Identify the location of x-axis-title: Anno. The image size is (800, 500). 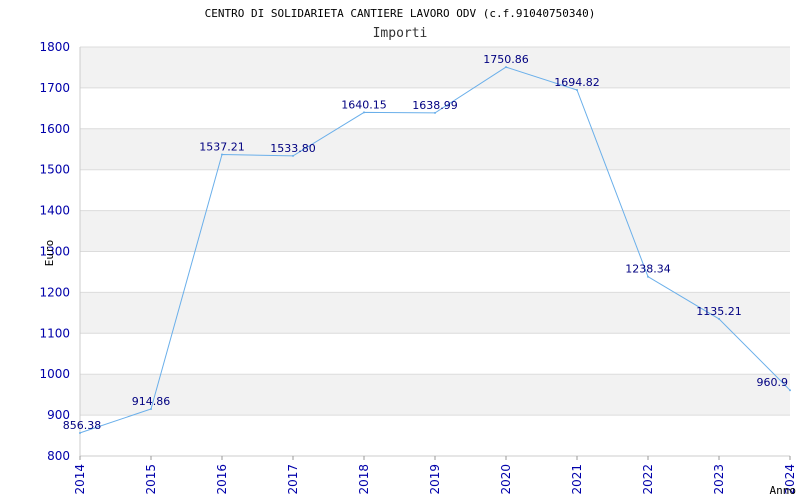
(783, 490).